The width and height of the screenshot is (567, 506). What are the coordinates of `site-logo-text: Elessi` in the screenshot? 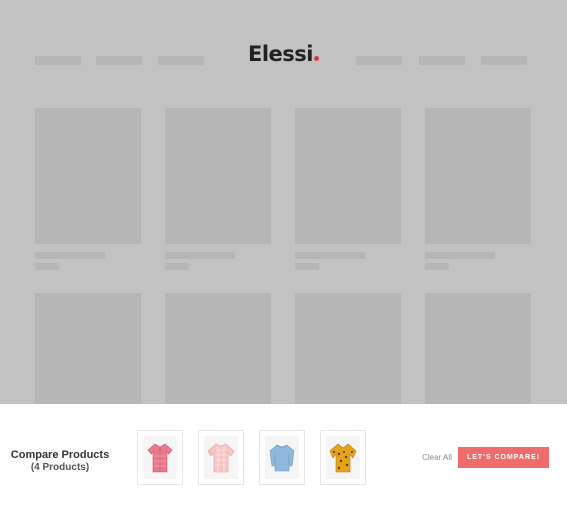 It's located at (280, 54).